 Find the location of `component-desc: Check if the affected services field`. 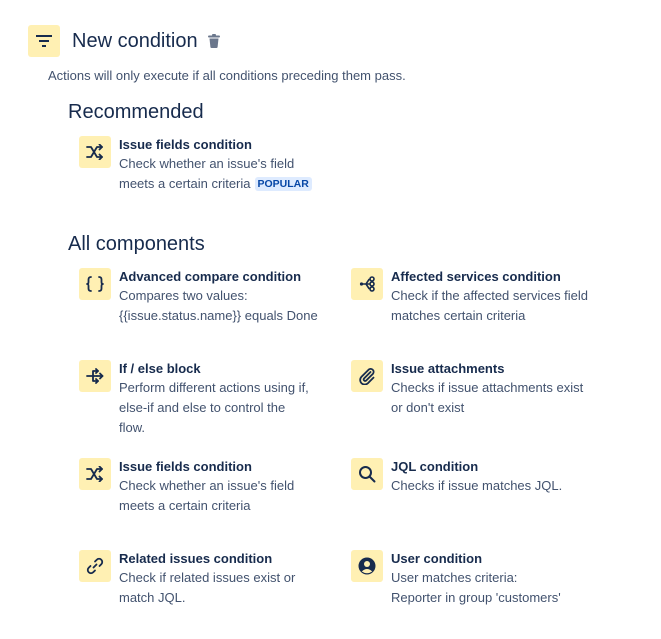

component-desc: Check if the affected services field is located at coordinates (490, 295).